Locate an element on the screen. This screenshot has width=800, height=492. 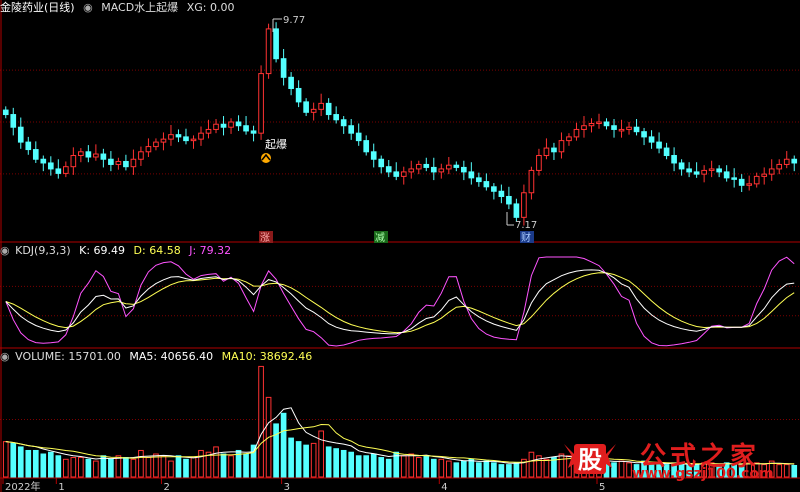
axis-label: 2 is located at coordinates (166, 487).